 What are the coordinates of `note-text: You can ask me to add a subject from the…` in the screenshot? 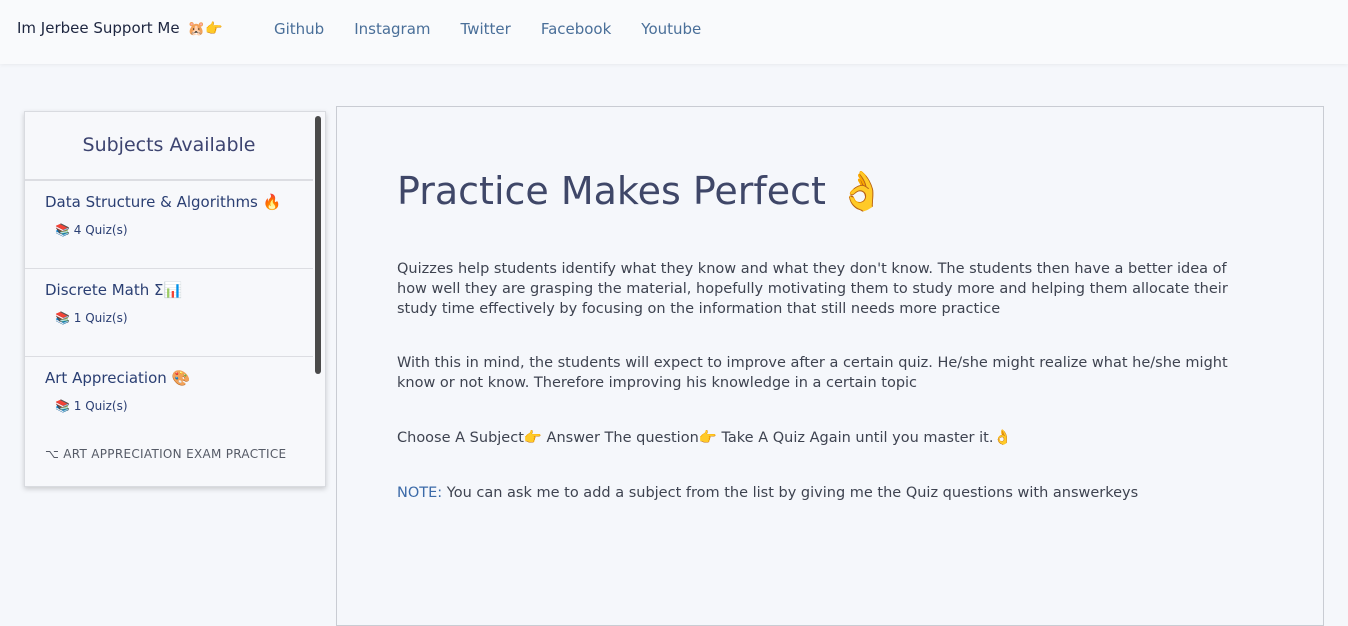 It's located at (790, 493).